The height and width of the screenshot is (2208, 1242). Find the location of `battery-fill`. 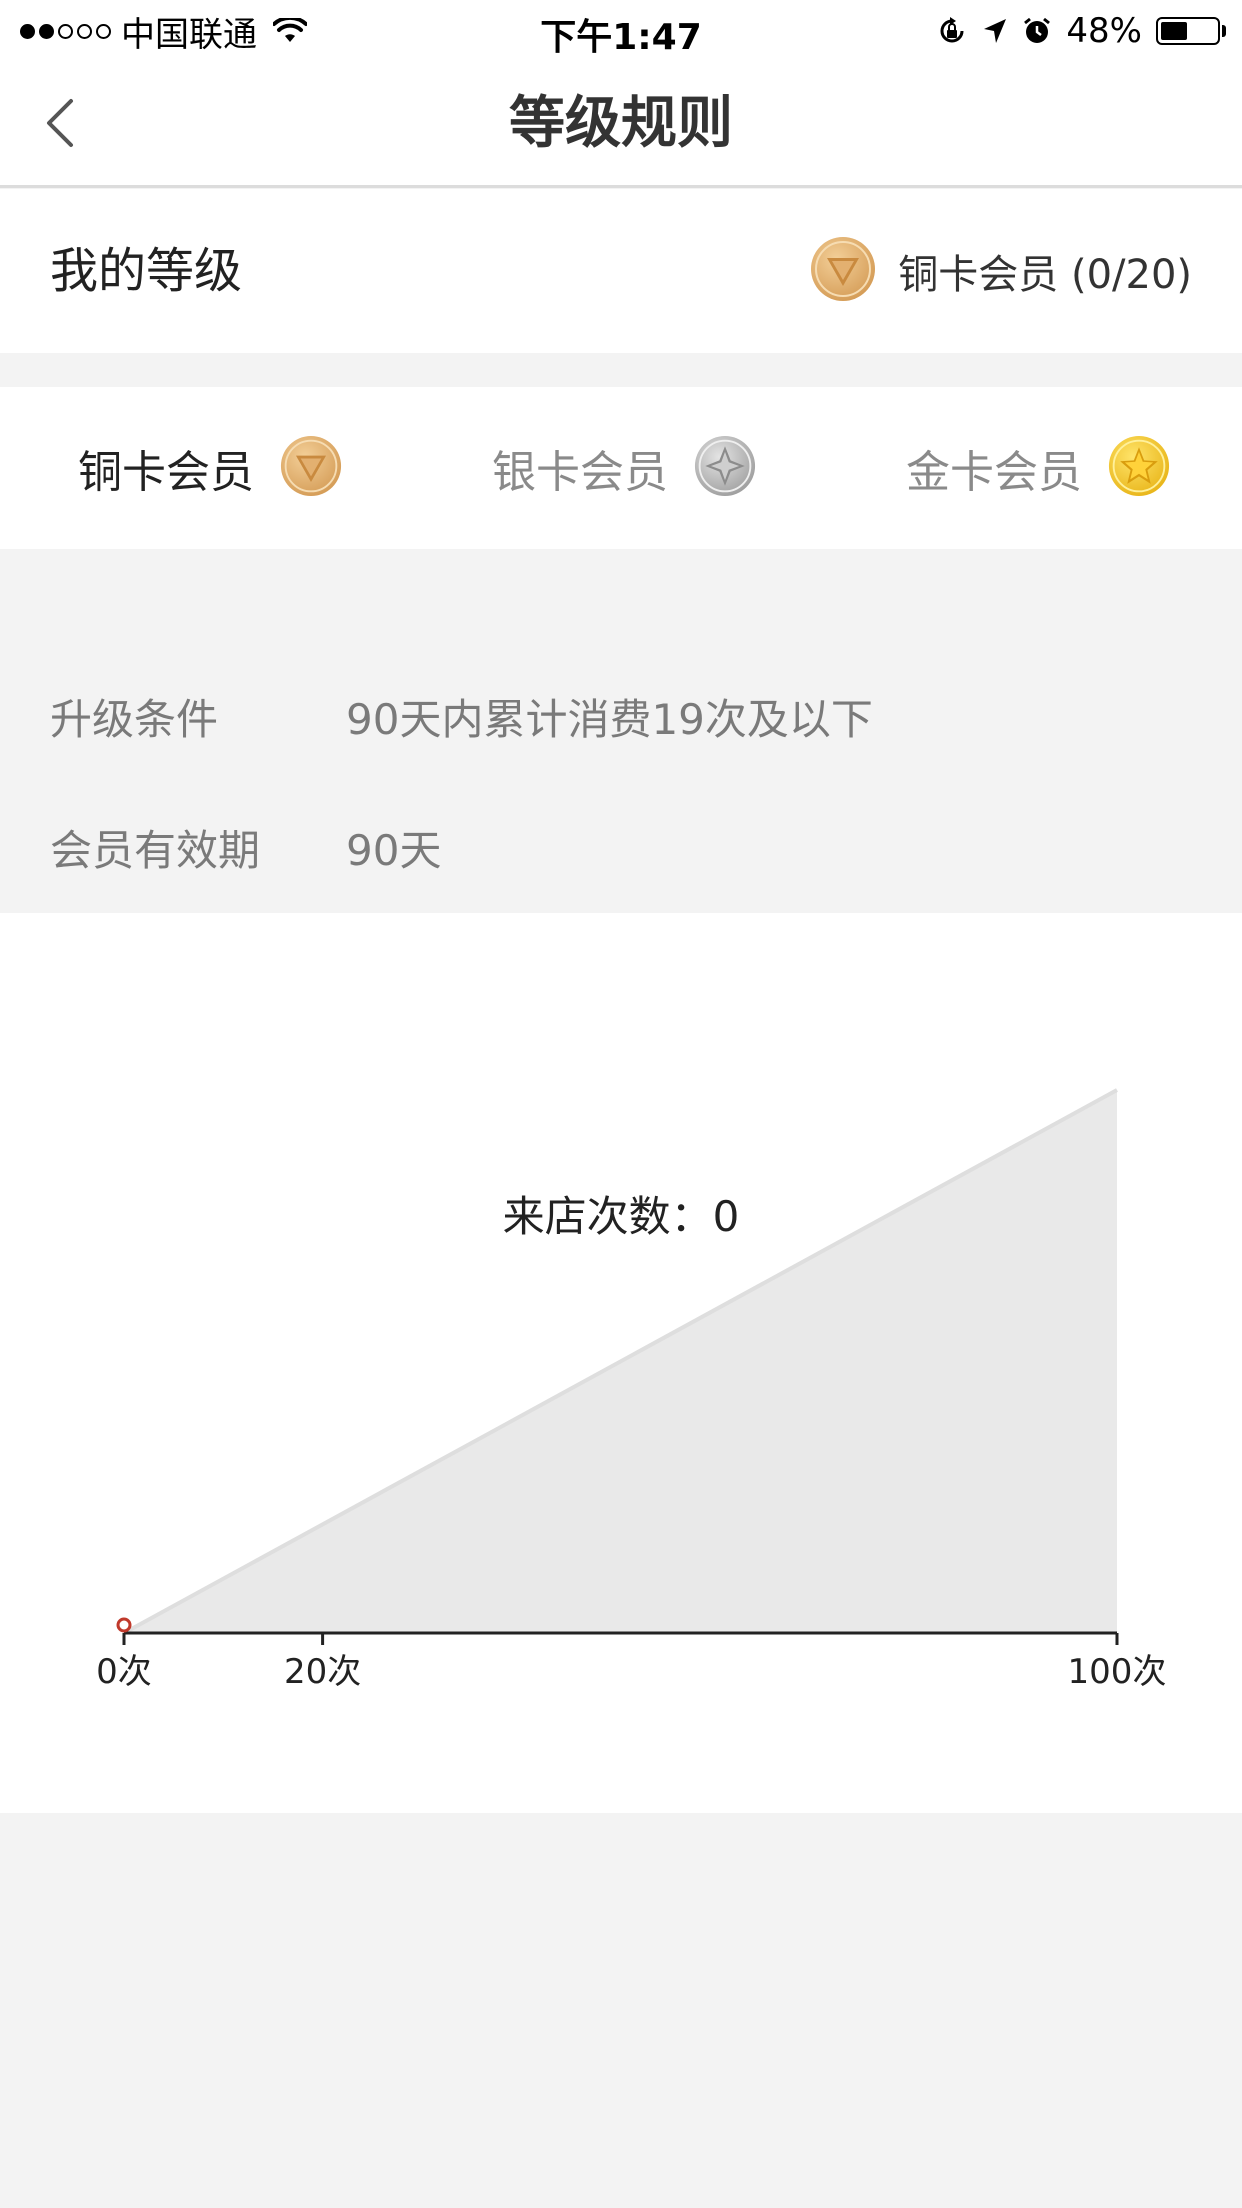

battery-fill is located at coordinates (1174, 31).